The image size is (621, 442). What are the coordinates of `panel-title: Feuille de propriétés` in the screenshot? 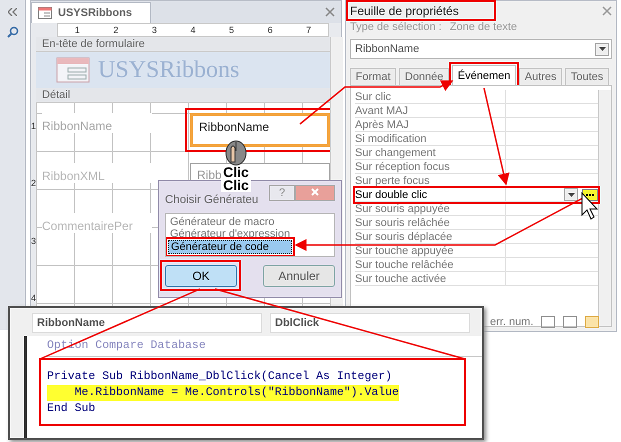 It's located at (404, 11).